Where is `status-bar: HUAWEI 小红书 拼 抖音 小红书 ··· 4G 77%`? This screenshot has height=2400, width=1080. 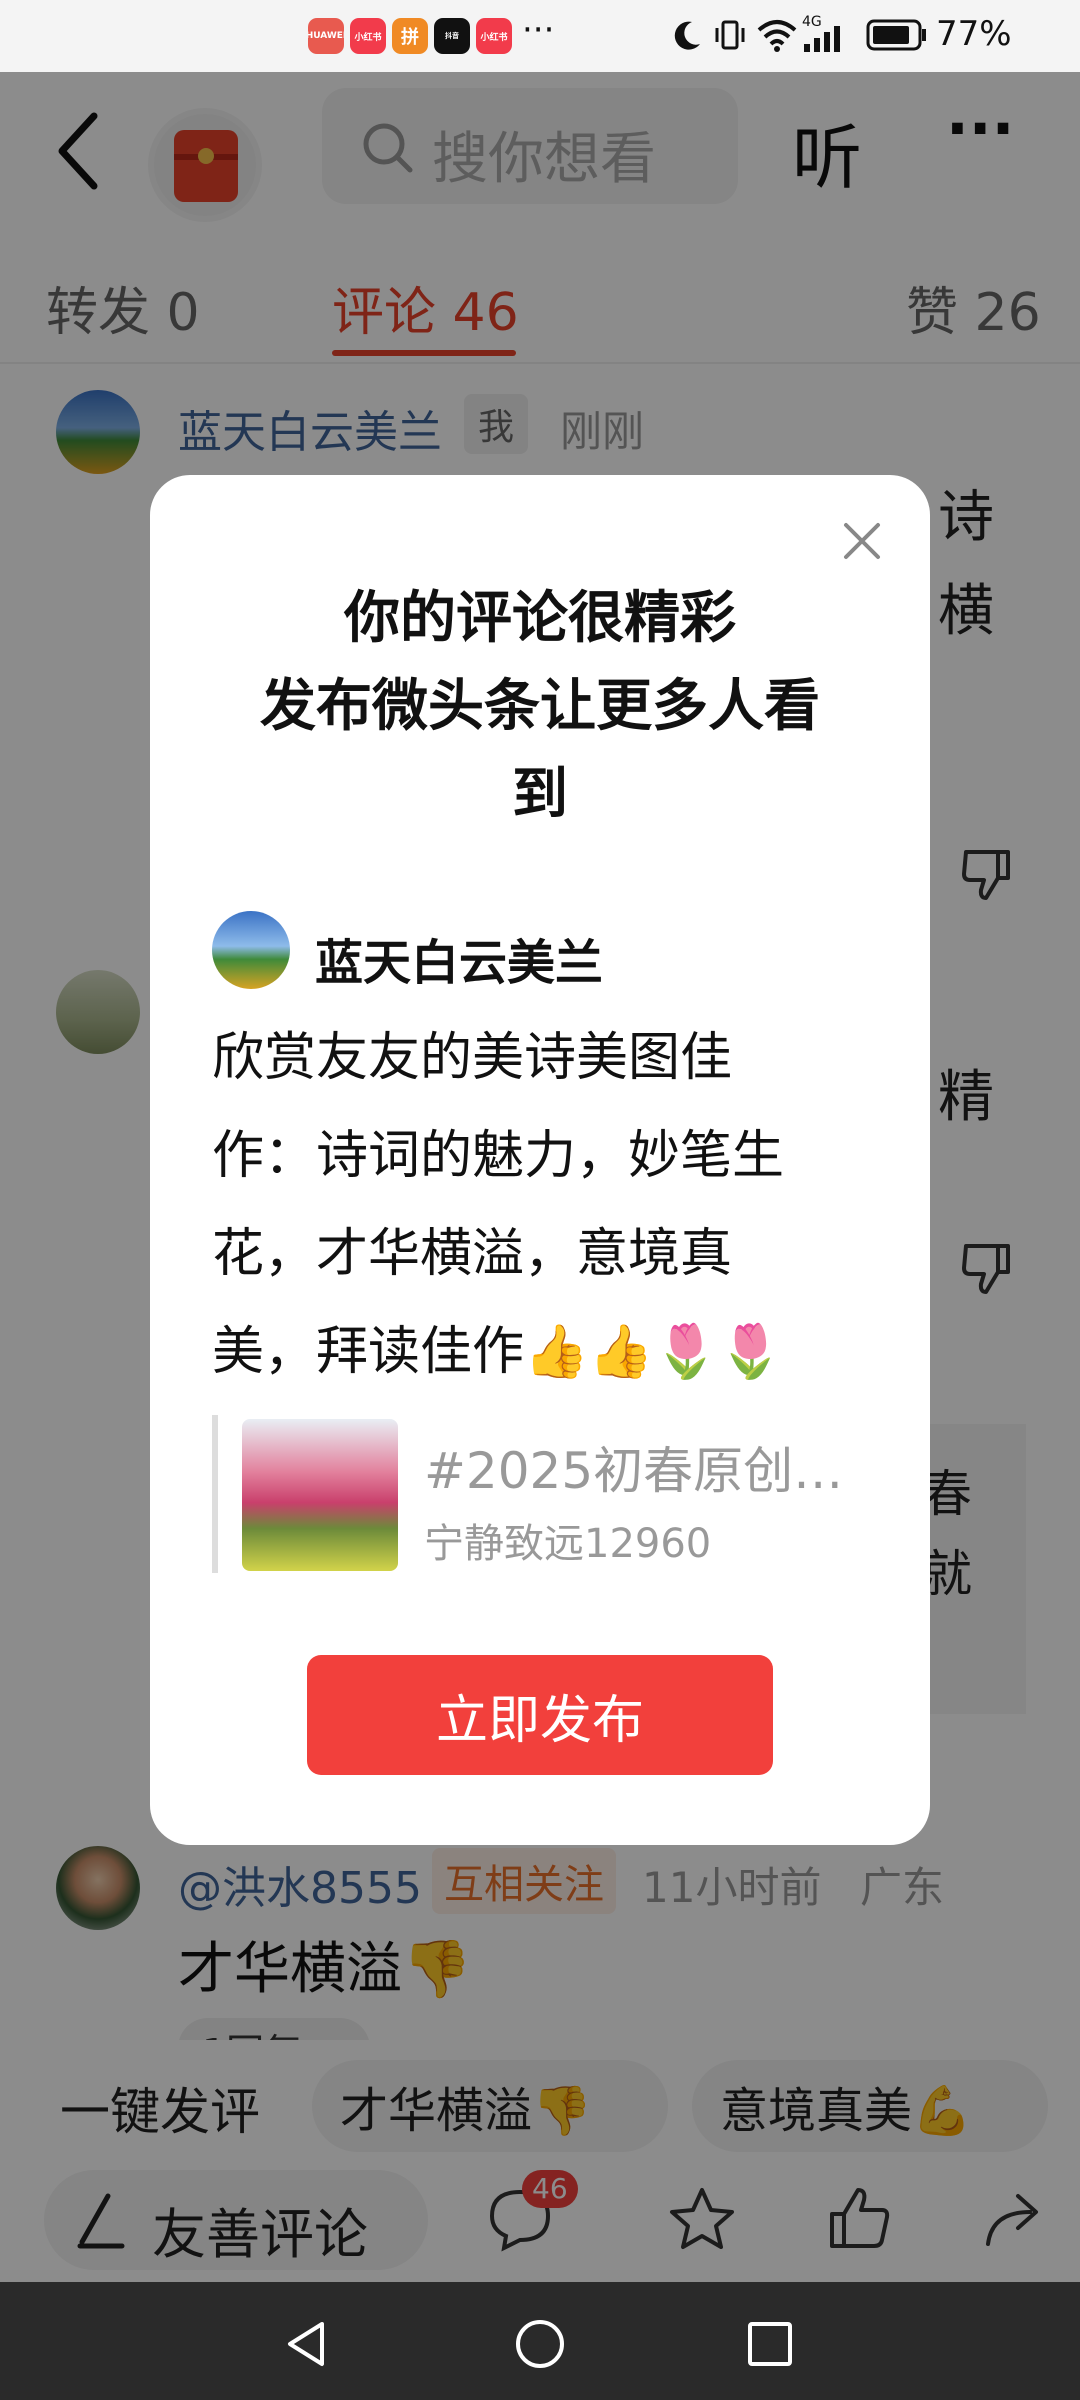
status-bar: HUAWEI 小红书 拼 抖音 小红书 ··· 4G 77% is located at coordinates (540, 36).